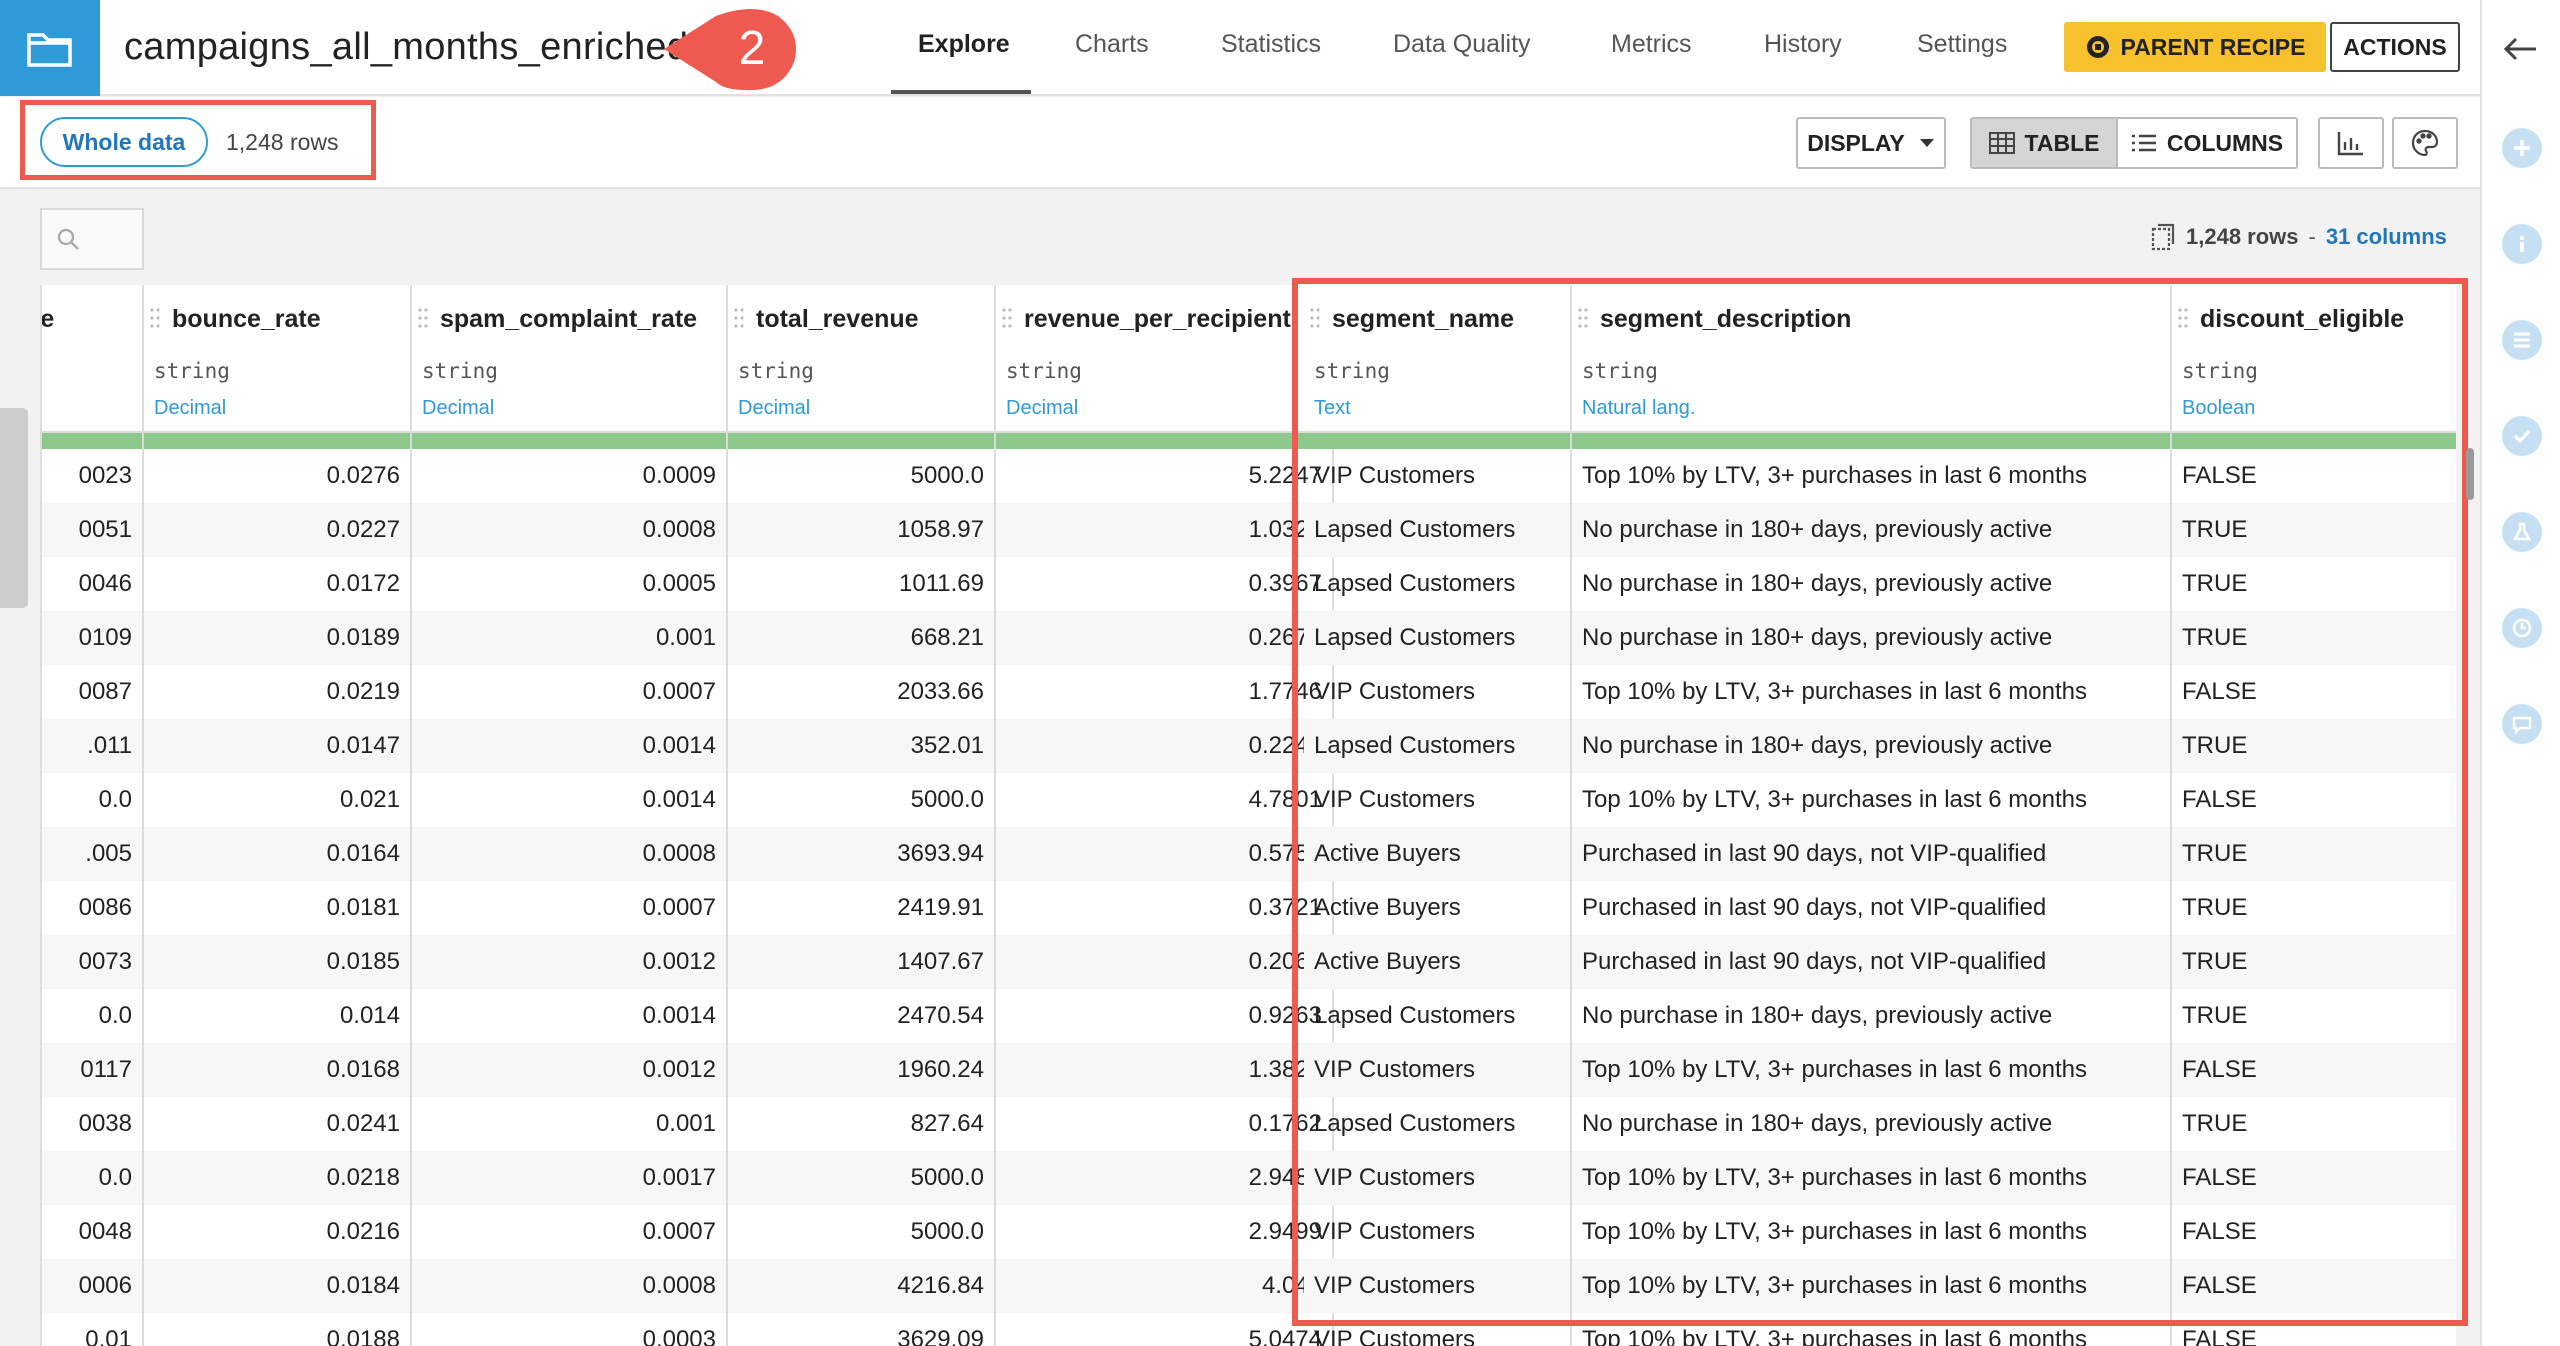  I want to click on table-cell: 0.0189, so click(277, 638).